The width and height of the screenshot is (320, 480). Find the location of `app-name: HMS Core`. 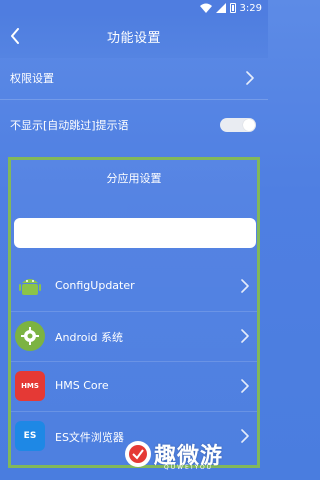

app-name: HMS Core is located at coordinates (82, 385).